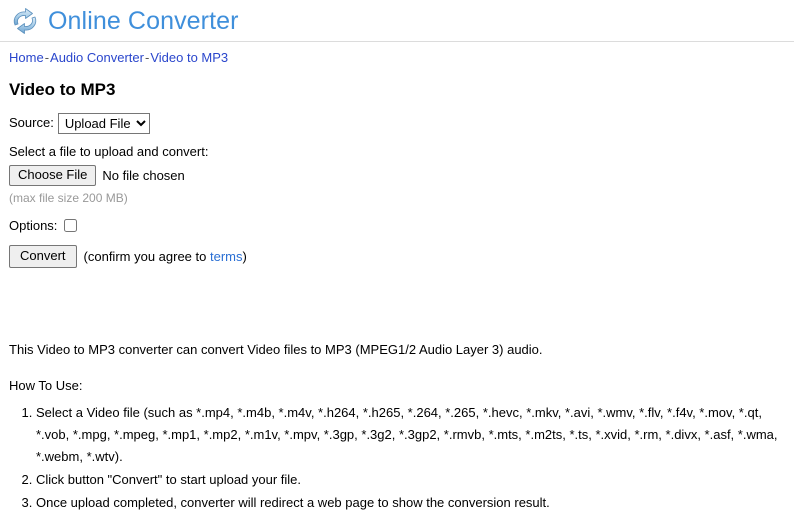 The height and width of the screenshot is (514, 794). I want to click on file-prompt-row: Select a file to upload and convert:, so click(401, 152).